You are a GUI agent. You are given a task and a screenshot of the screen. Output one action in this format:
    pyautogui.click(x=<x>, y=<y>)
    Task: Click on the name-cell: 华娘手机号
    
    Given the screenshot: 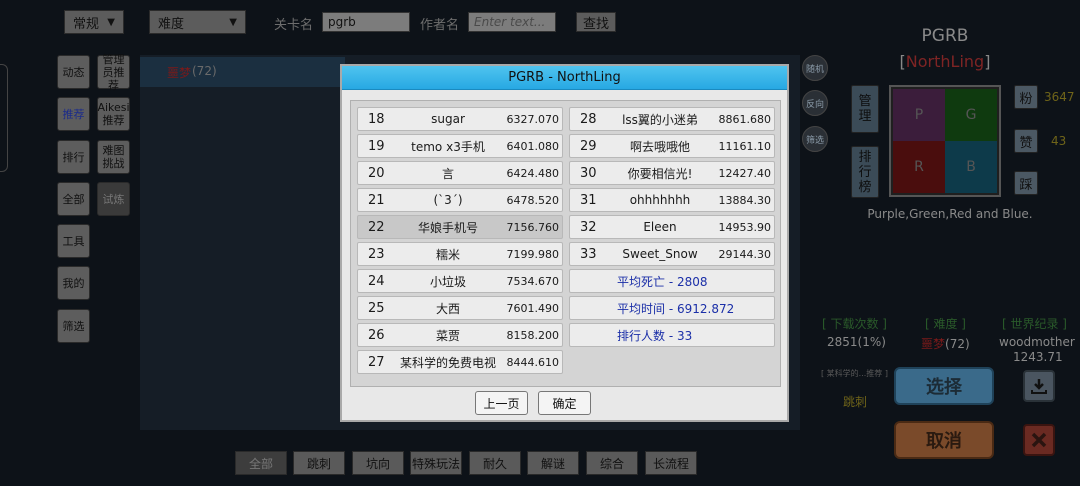 What is the action you would take?
    pyautogui.click(x=447, y=227)
    